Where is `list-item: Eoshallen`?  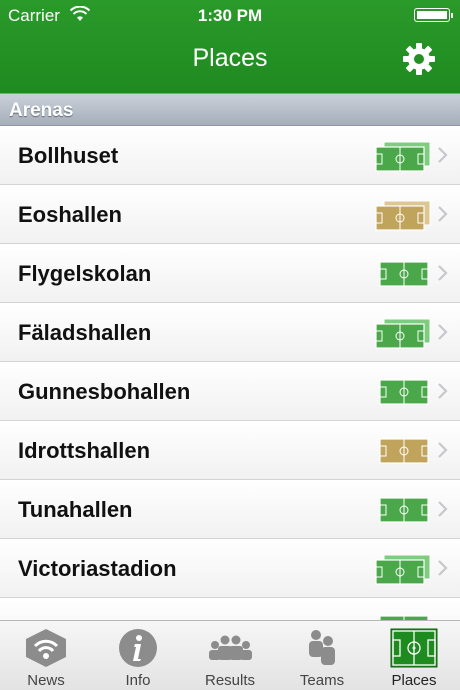
list-item: Eoshallen is located at coordinates (230, 214).